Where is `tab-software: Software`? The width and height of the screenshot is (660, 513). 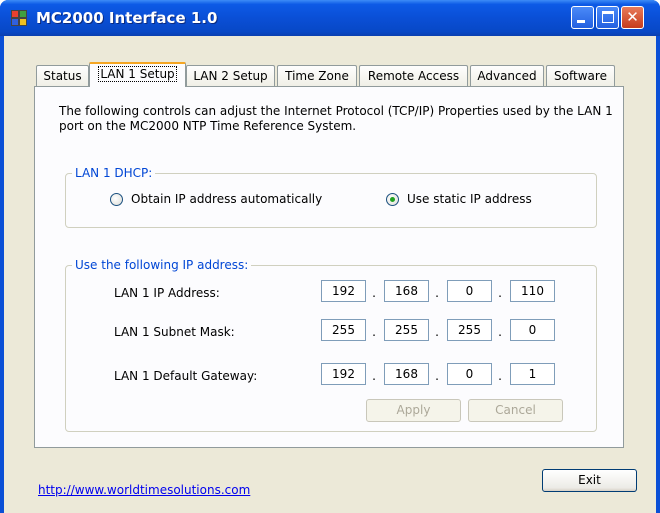
tab-software: Software is located at coordinates (580, 75).